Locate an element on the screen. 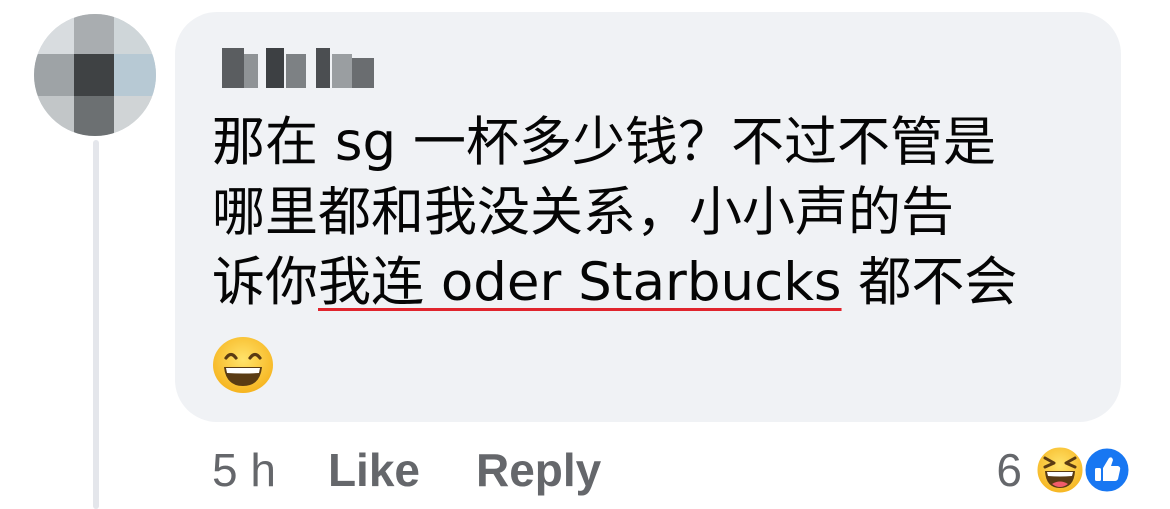 The height and width of the screenshot is (509, 1170). comment-line: 诉你我连 oder Starbucks 都不会 is located at coordinates (662, 283).